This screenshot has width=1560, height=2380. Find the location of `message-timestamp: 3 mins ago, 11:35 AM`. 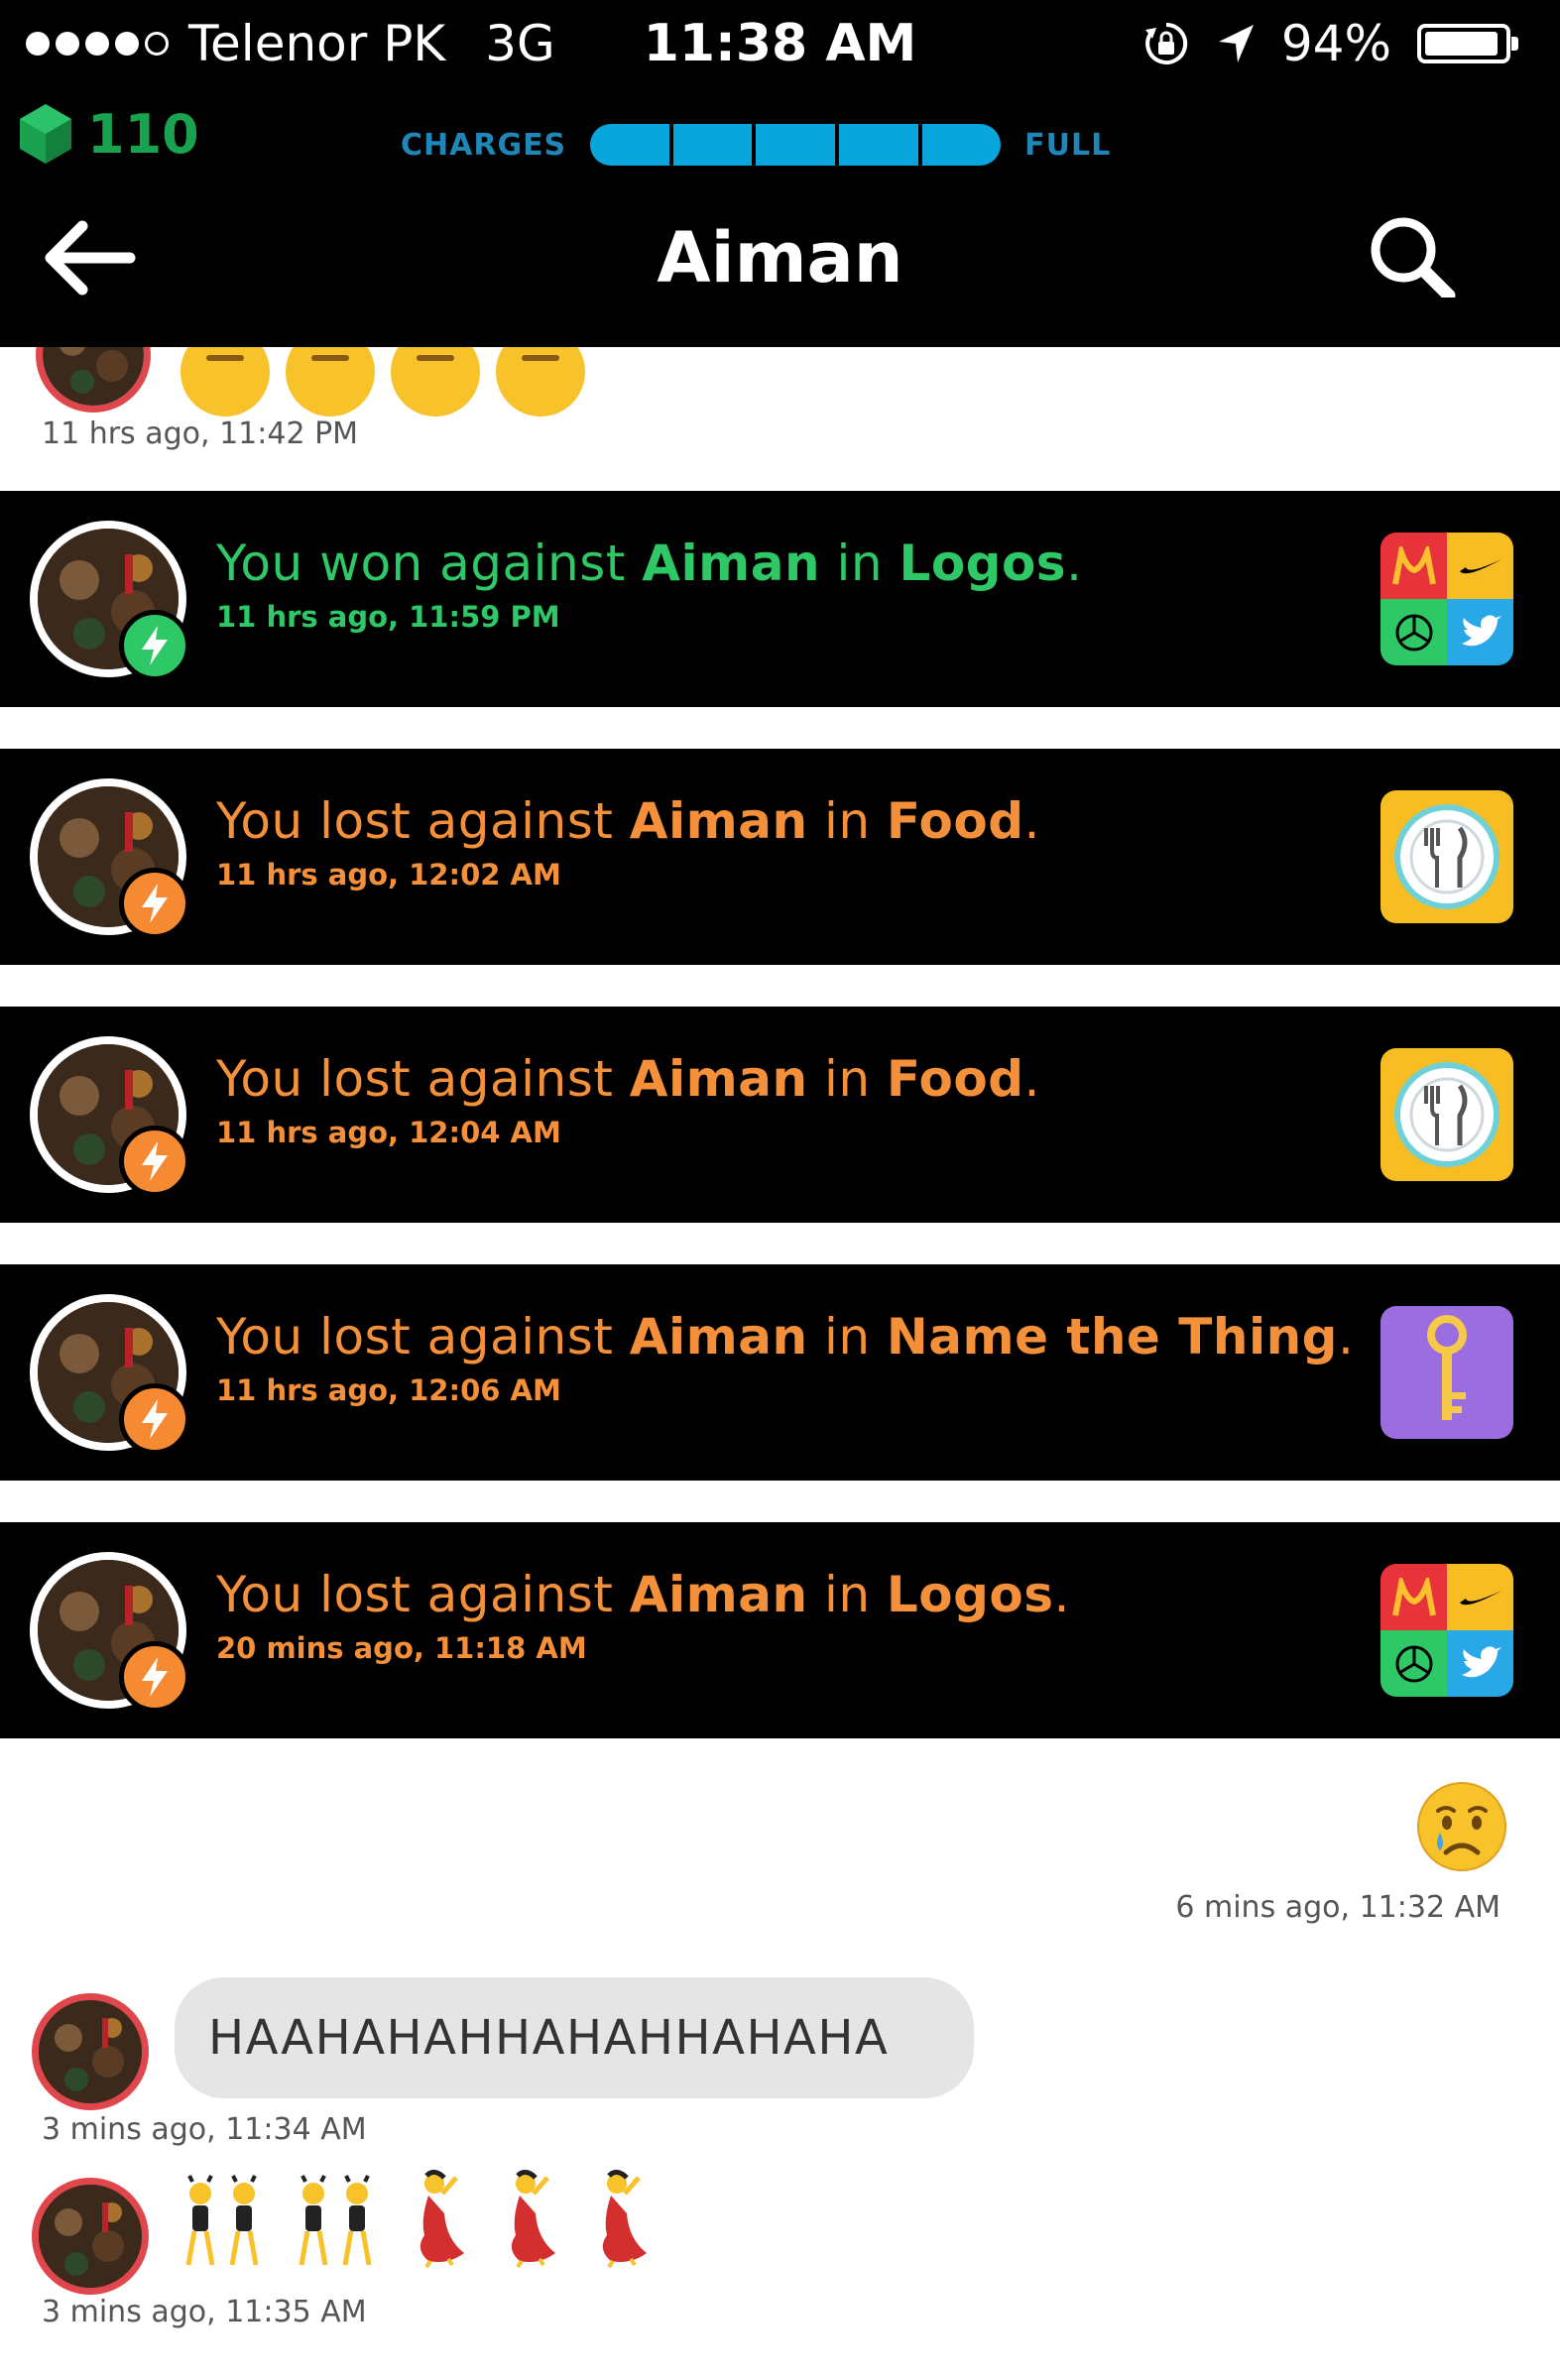

message-timestamp: 3 mins ago, 11:35 AM is located at coordinates (204, 2312).